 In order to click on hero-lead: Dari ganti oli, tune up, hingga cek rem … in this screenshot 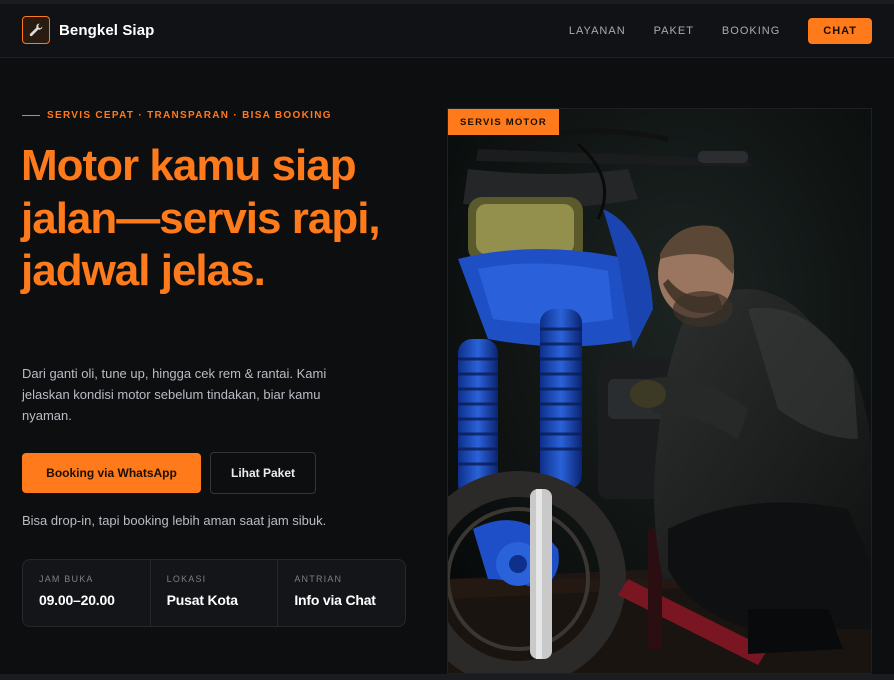, I will do `click(174, 394)`.